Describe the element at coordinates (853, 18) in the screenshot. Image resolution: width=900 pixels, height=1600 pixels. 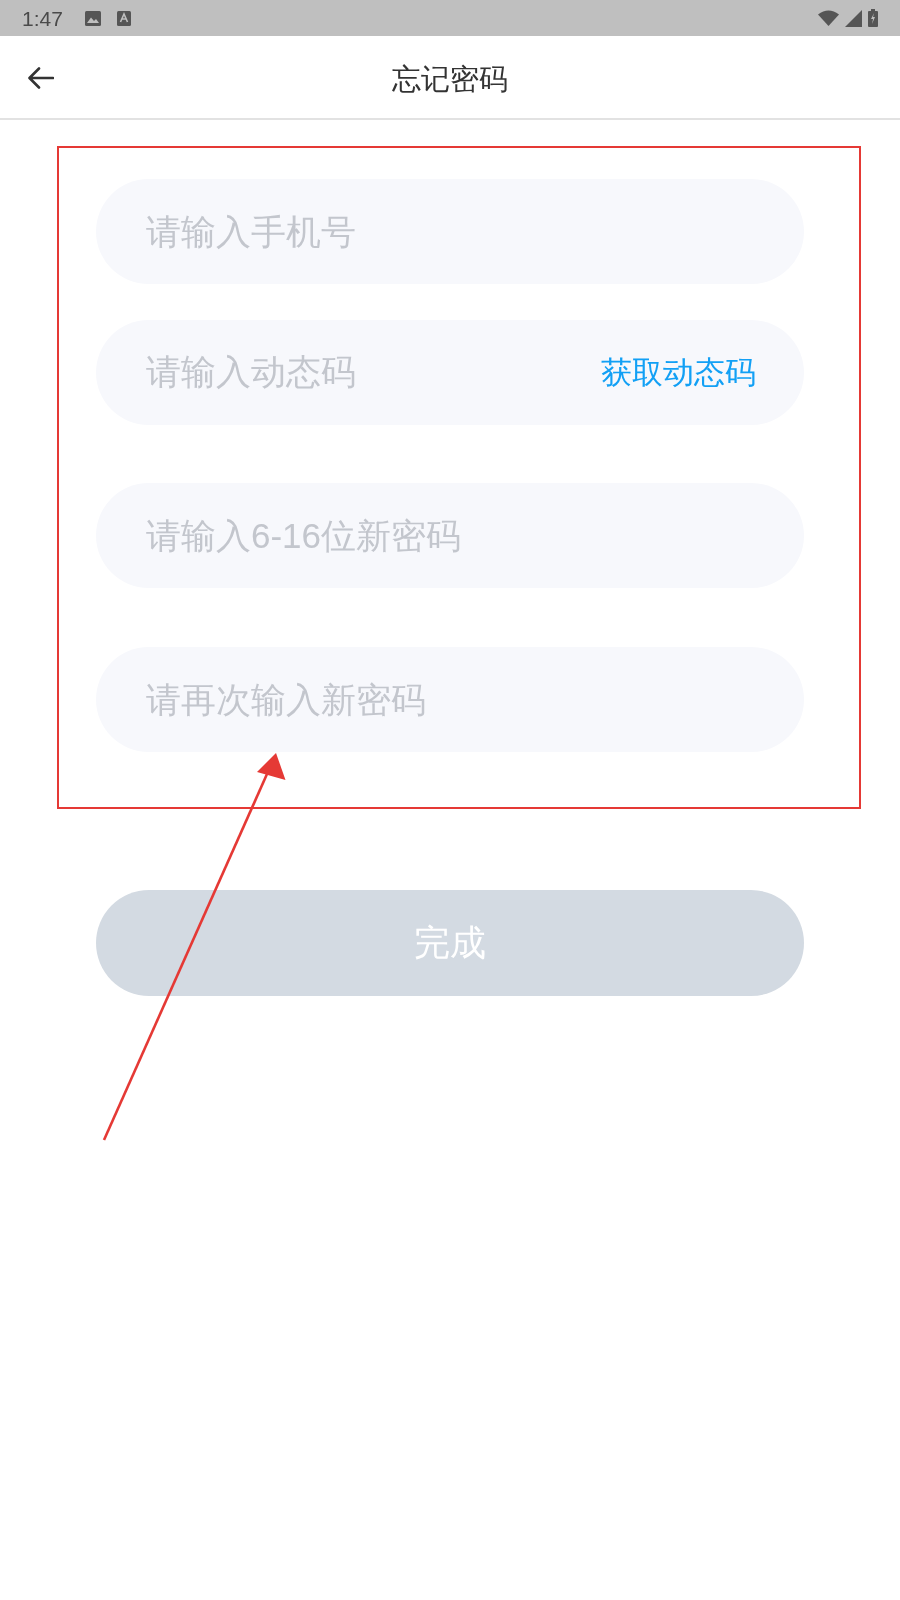
I see `signal-icon` at that location.